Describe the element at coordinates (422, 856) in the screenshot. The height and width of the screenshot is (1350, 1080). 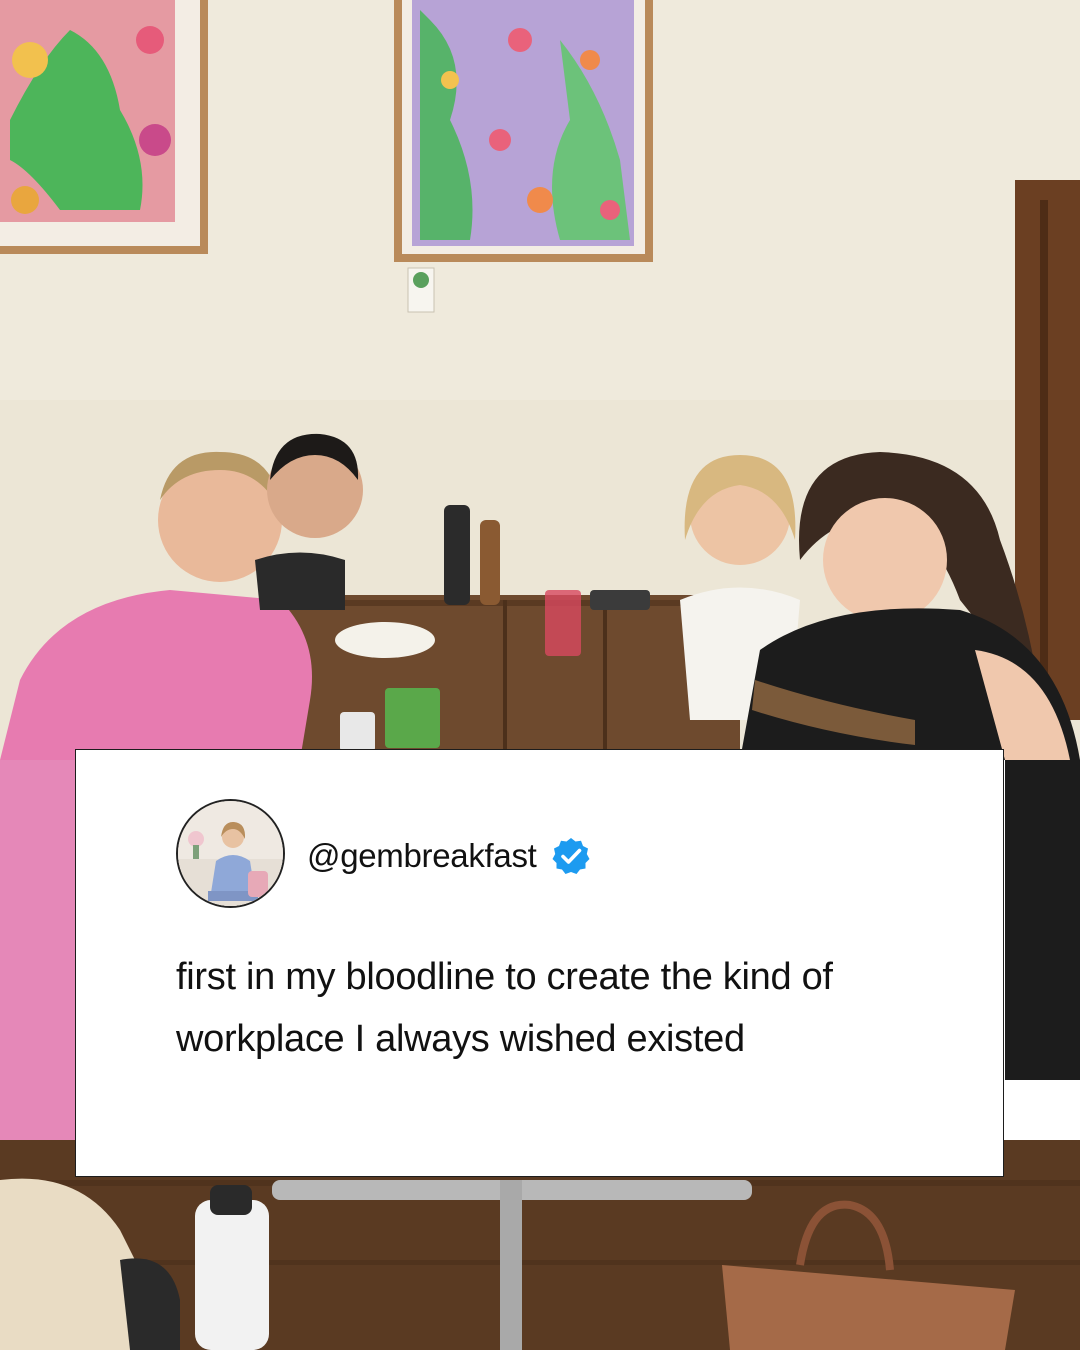
I see `username-handle: @gembreakfast` at that location.